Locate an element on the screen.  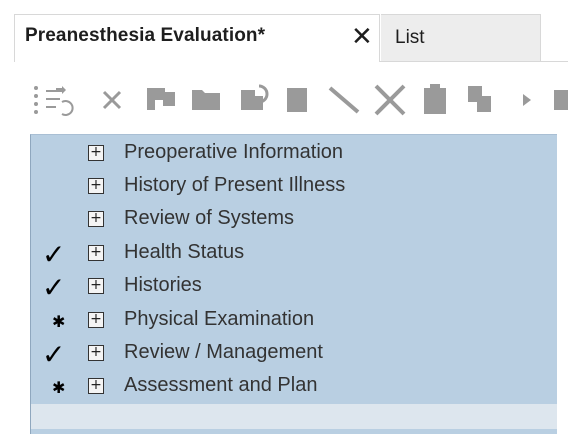
section-label: Review / Management is located at coordinates (223, 352).